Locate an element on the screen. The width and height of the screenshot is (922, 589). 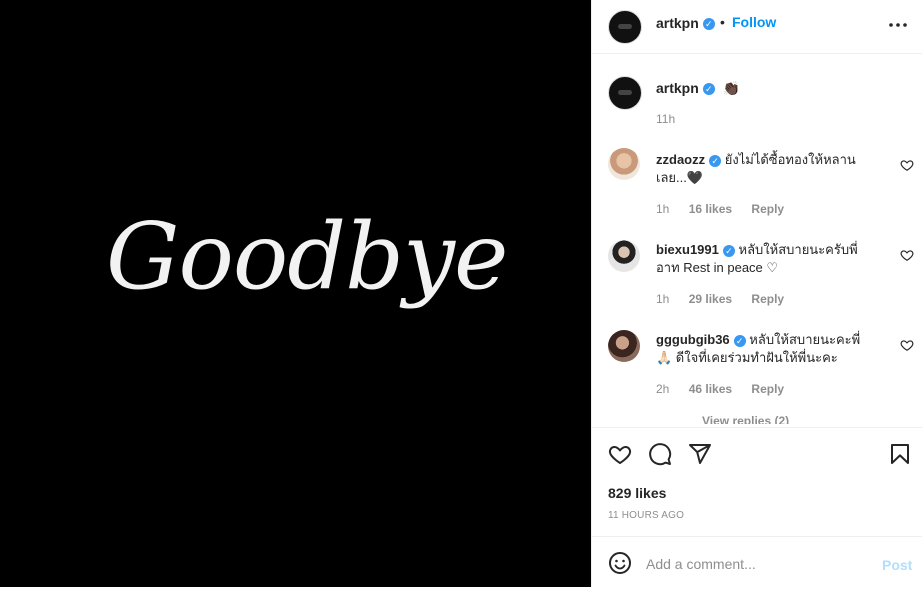
header-username: artkpn ✓ is located at coordinates (685, 23).